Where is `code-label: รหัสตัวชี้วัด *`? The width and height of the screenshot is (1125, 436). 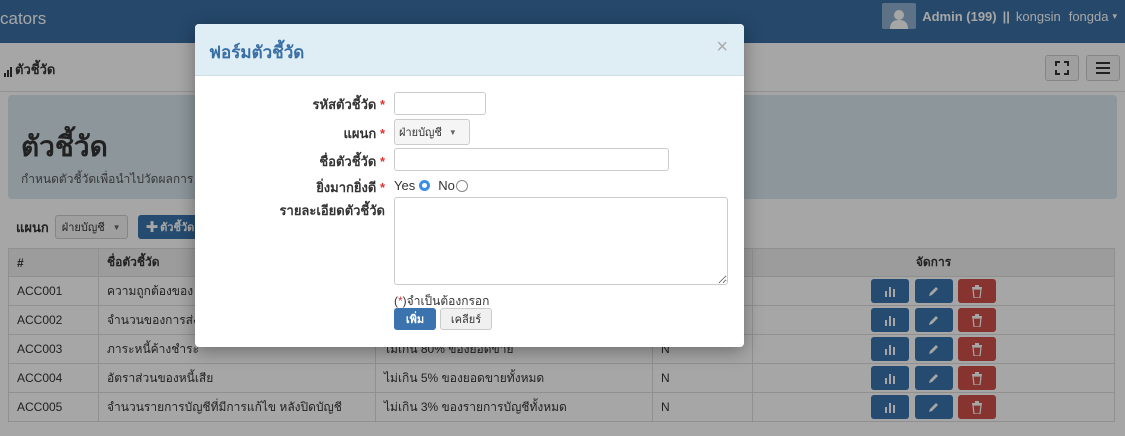
code-label: รหัสตัวชี้วัด * is located at coordinates (349, 104).